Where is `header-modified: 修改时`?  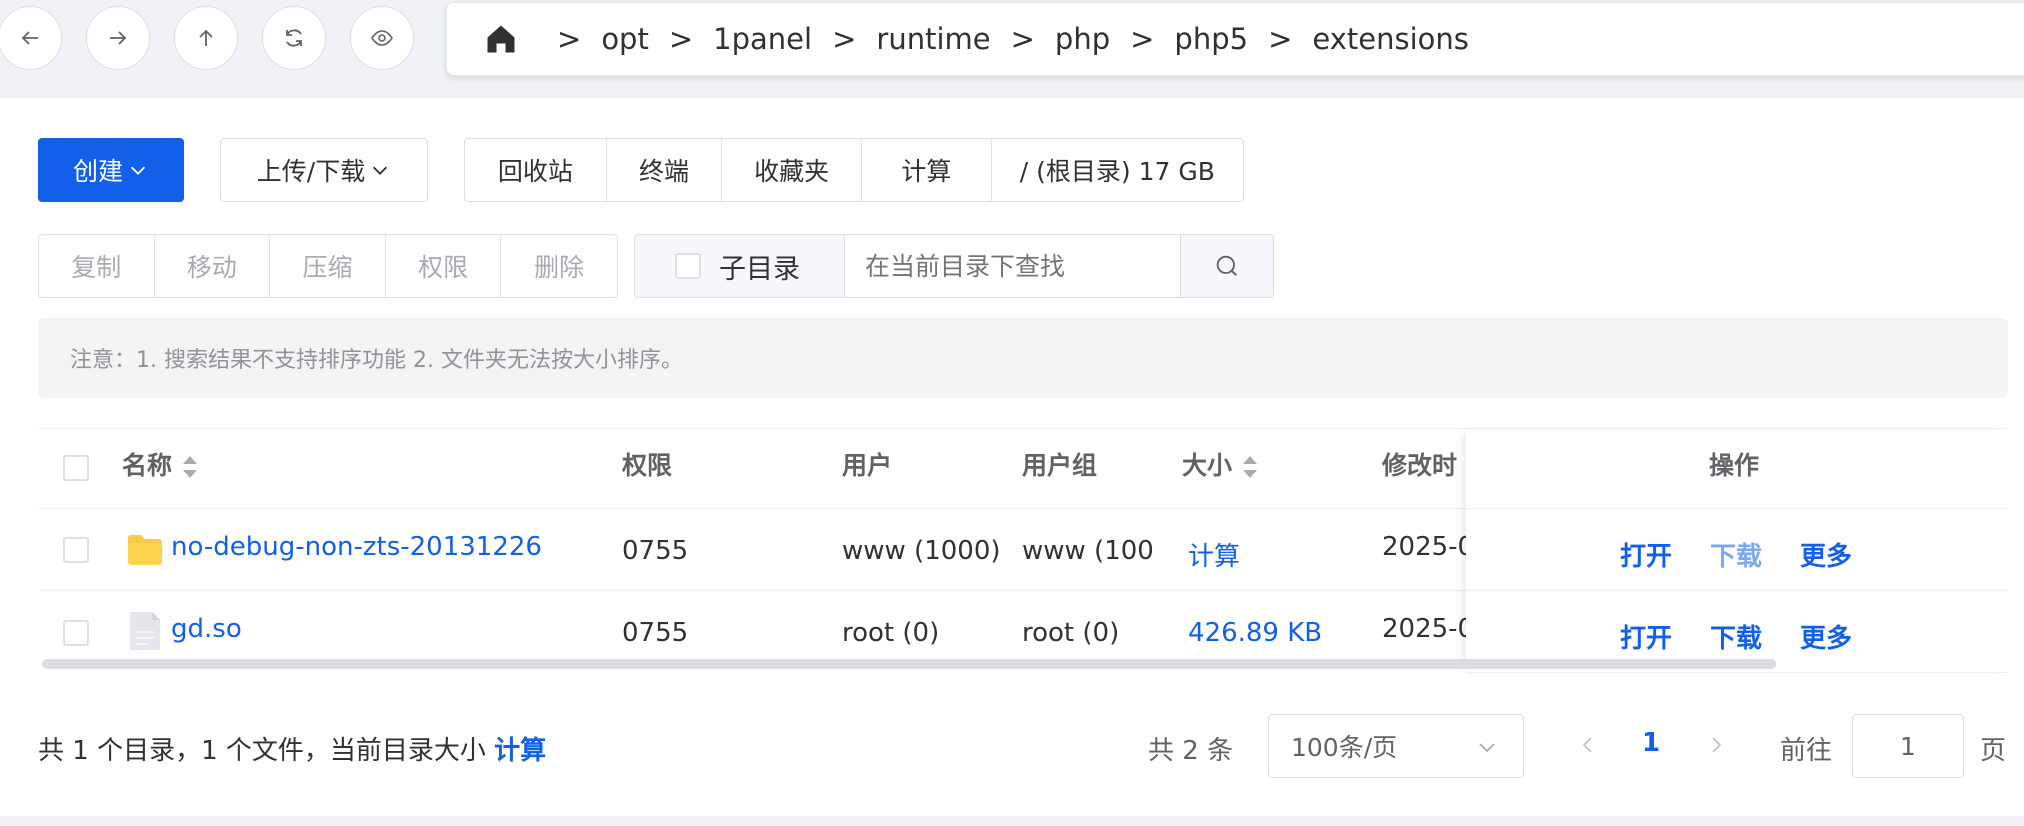
header-modified: 修改时 is located at coordinates (1420, 465).